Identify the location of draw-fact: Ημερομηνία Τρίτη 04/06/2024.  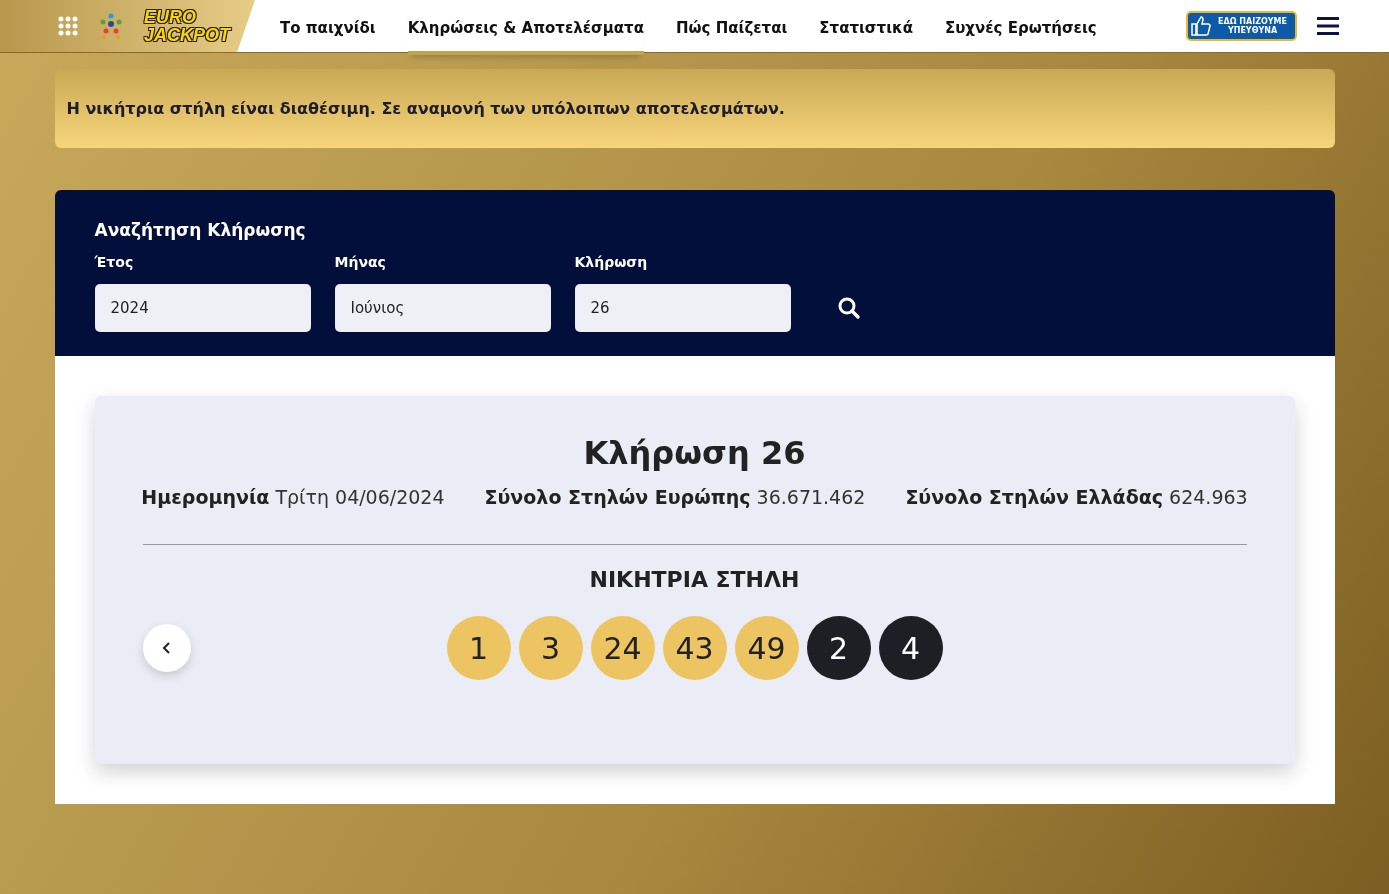
(293, 497).